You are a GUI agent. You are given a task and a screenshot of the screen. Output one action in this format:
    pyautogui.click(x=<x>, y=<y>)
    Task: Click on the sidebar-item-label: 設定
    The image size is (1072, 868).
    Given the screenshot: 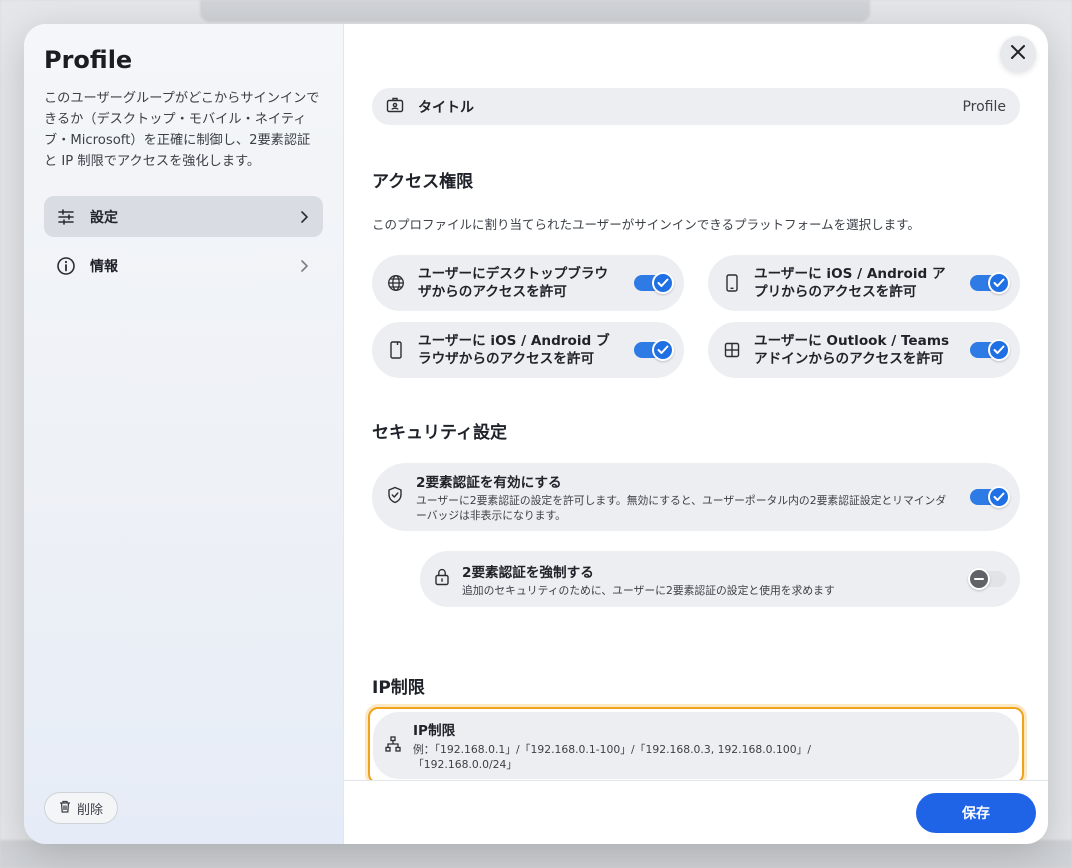 What is the action you would take?
    pyautogui.click(x=104, y=217)
    